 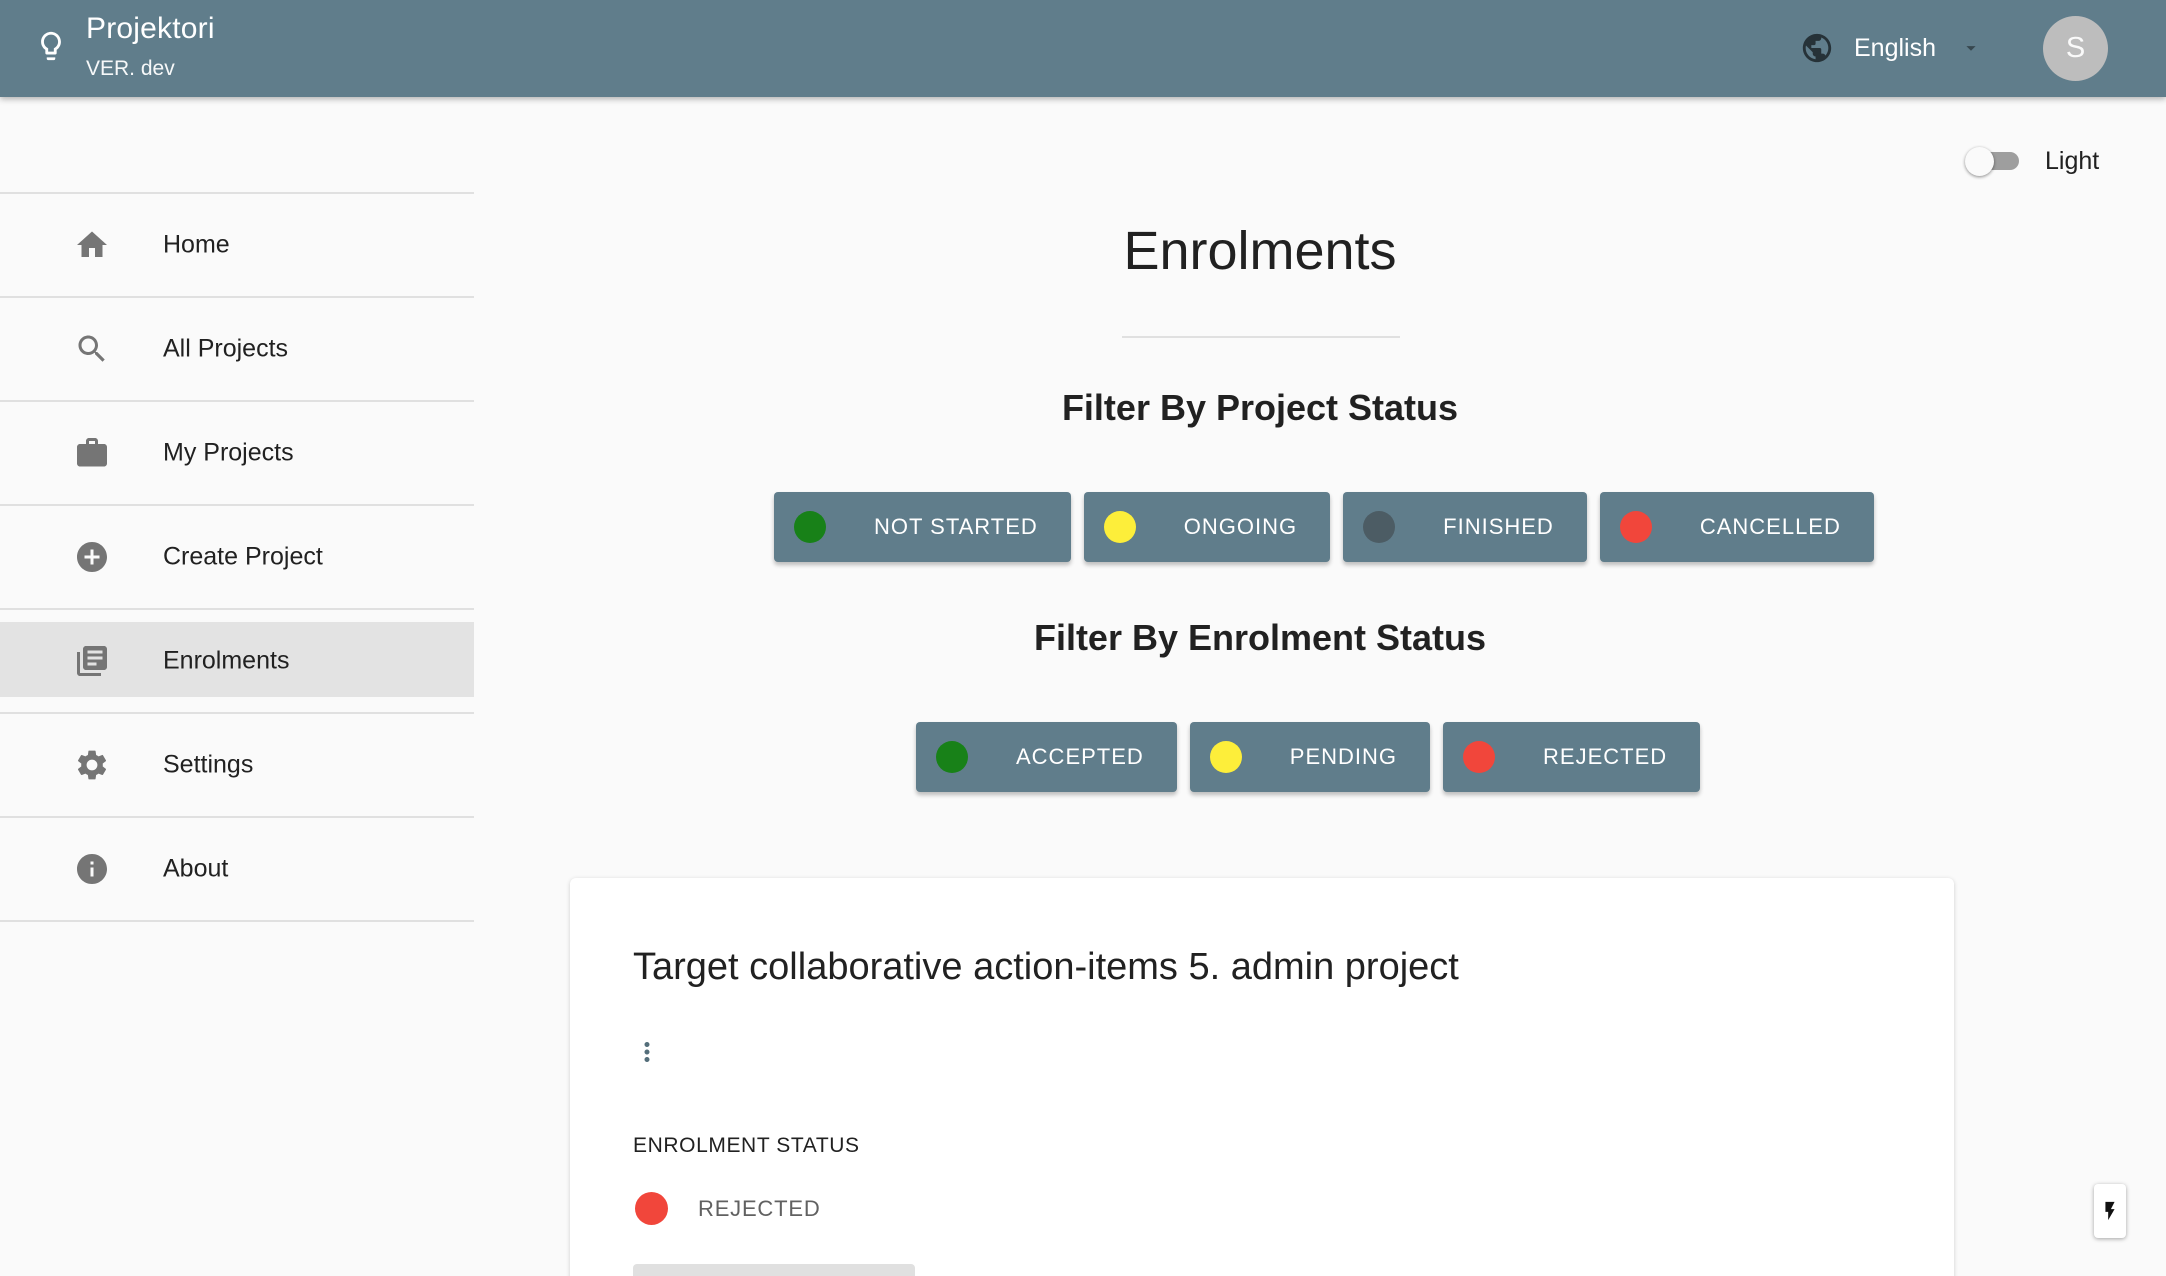 What do you see at coordinates (1895, 47) in the screenshot?
I see `language-label: English` at bounding box center [1895, 47].